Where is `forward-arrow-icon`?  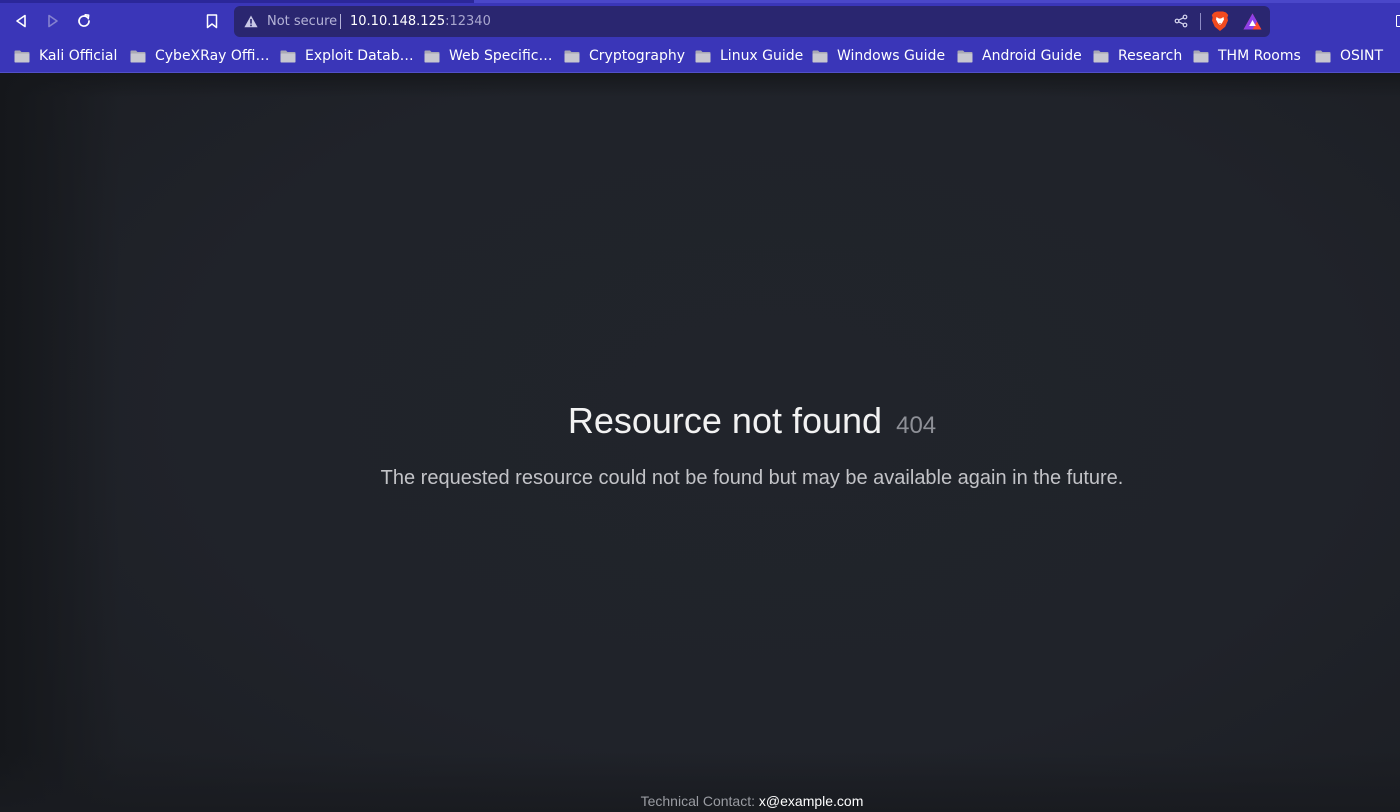 forward-arrow-icon is located at coordinates (53, 21).